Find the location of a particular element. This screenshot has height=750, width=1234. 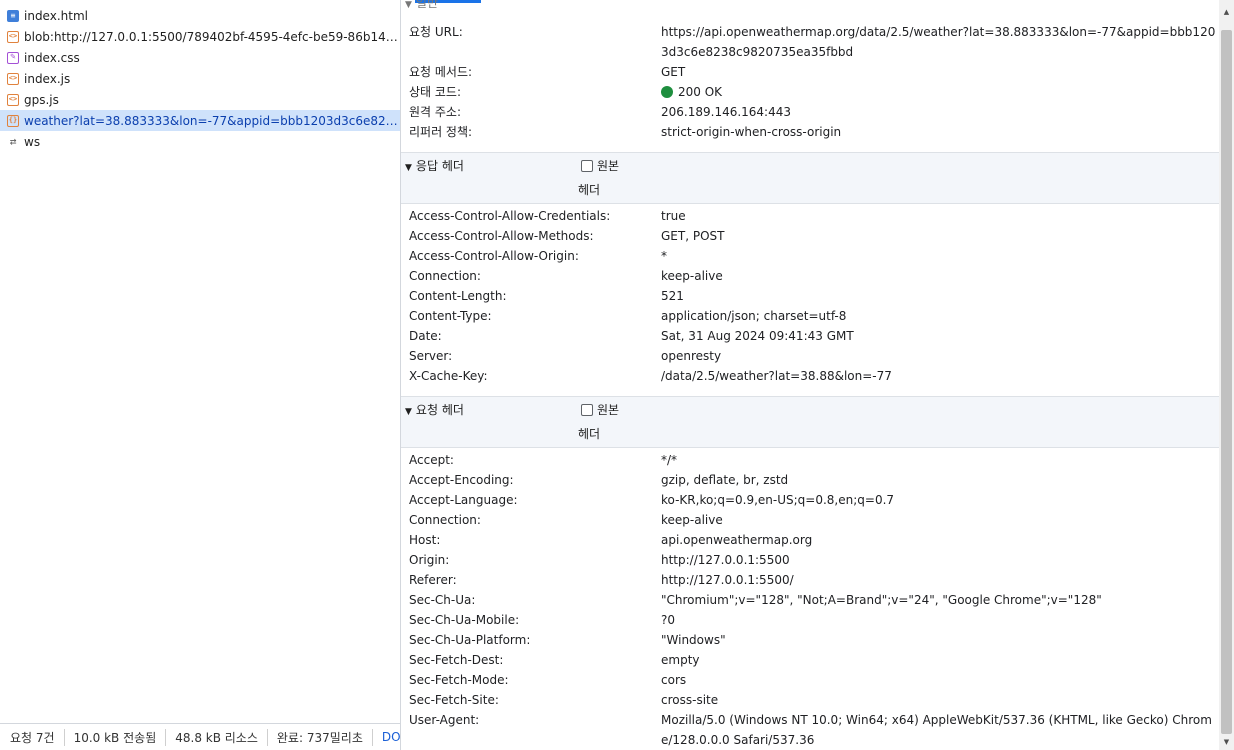

header-key: X-Cache-Key: is located at coordinates (448, 376).